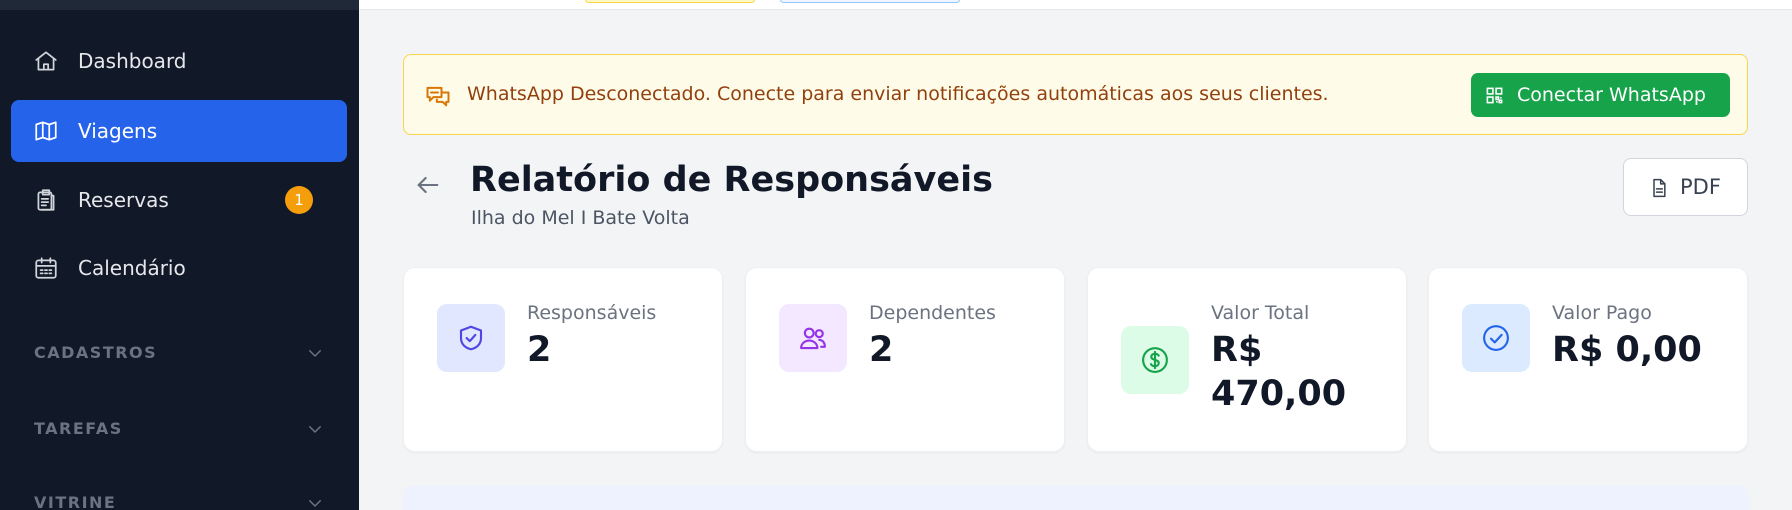  Describe the element at coordinates (563, 359) in the screenshot. I see `stat-card-responsaveis: Responsáveis 2` at that location.